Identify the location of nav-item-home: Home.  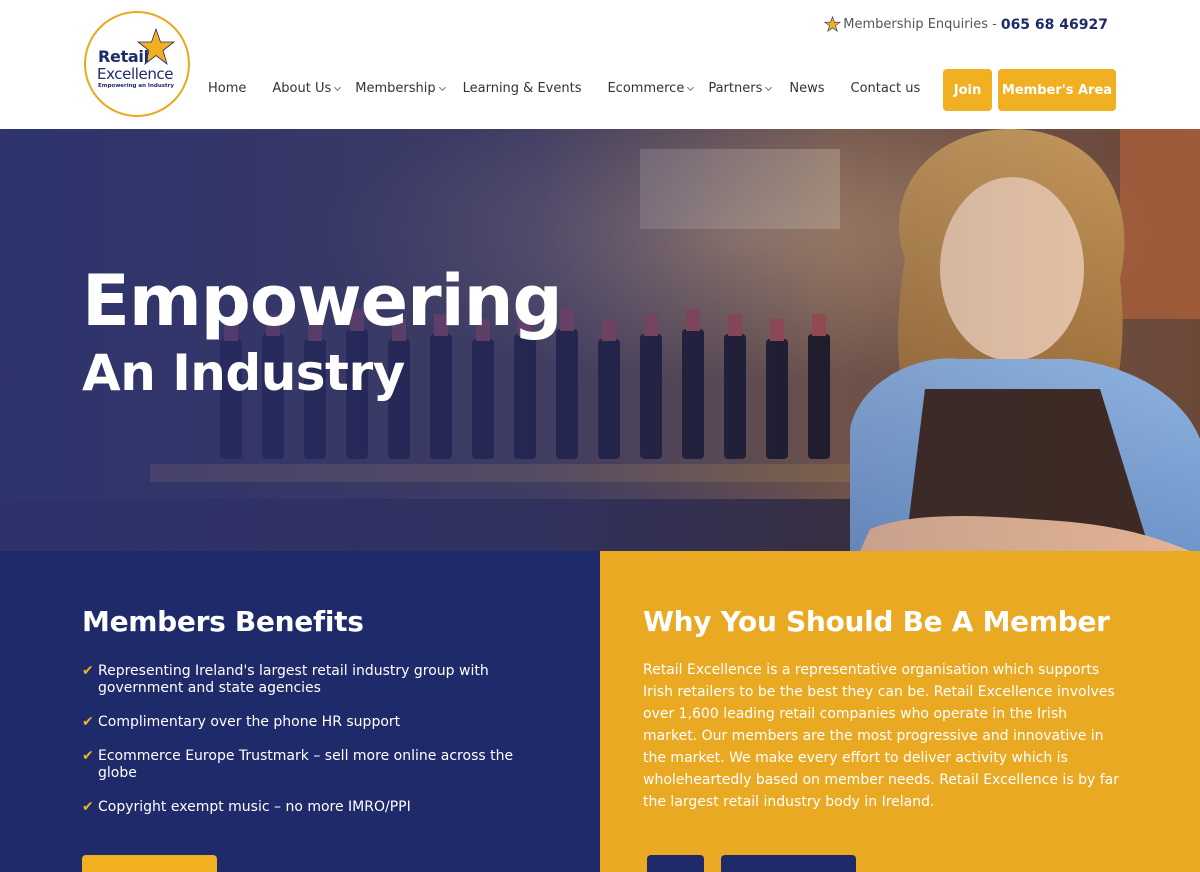
(227, 88).